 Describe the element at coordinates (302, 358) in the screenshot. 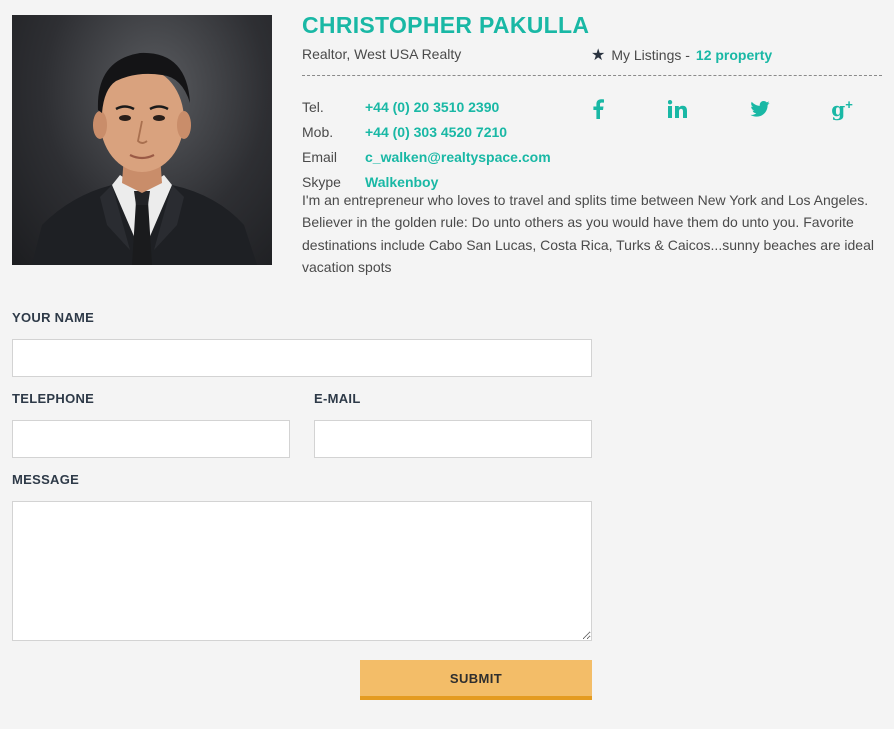

I see `your-name-input` at that location.